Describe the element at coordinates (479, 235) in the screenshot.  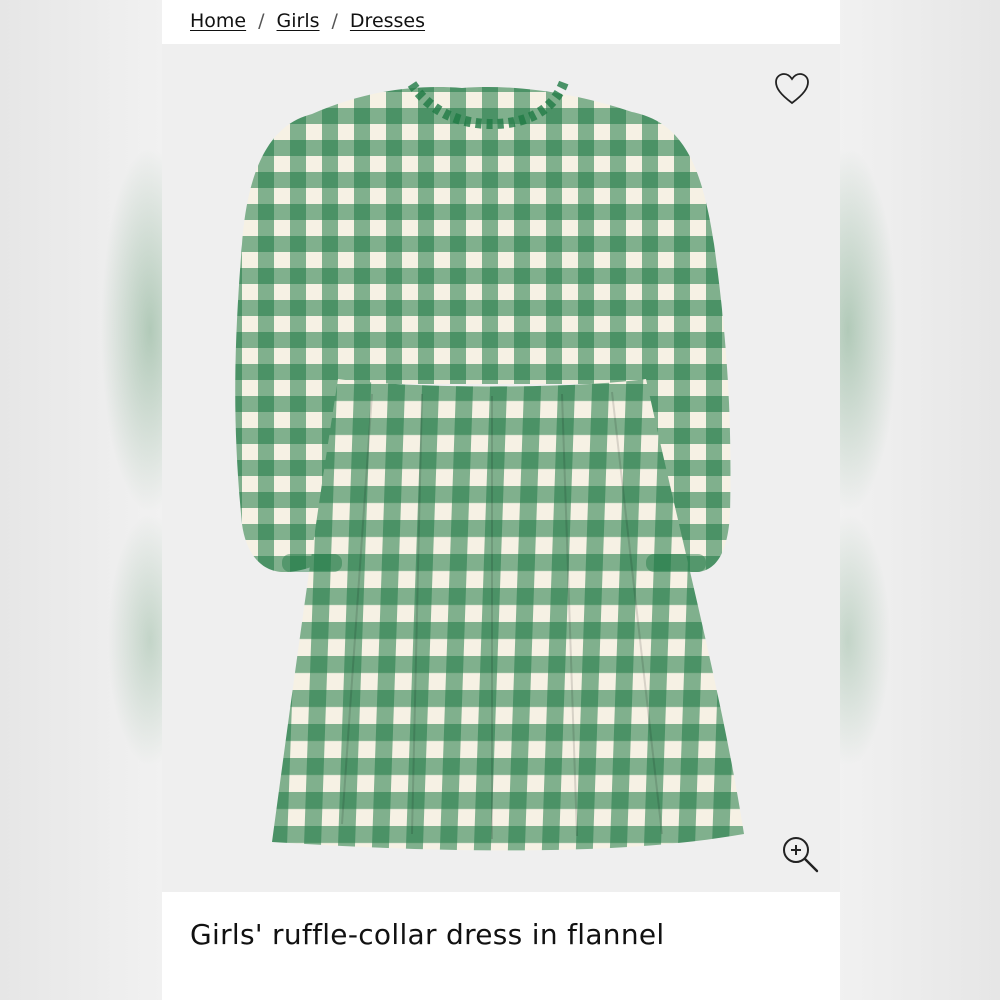
I see `bodice` at that location.